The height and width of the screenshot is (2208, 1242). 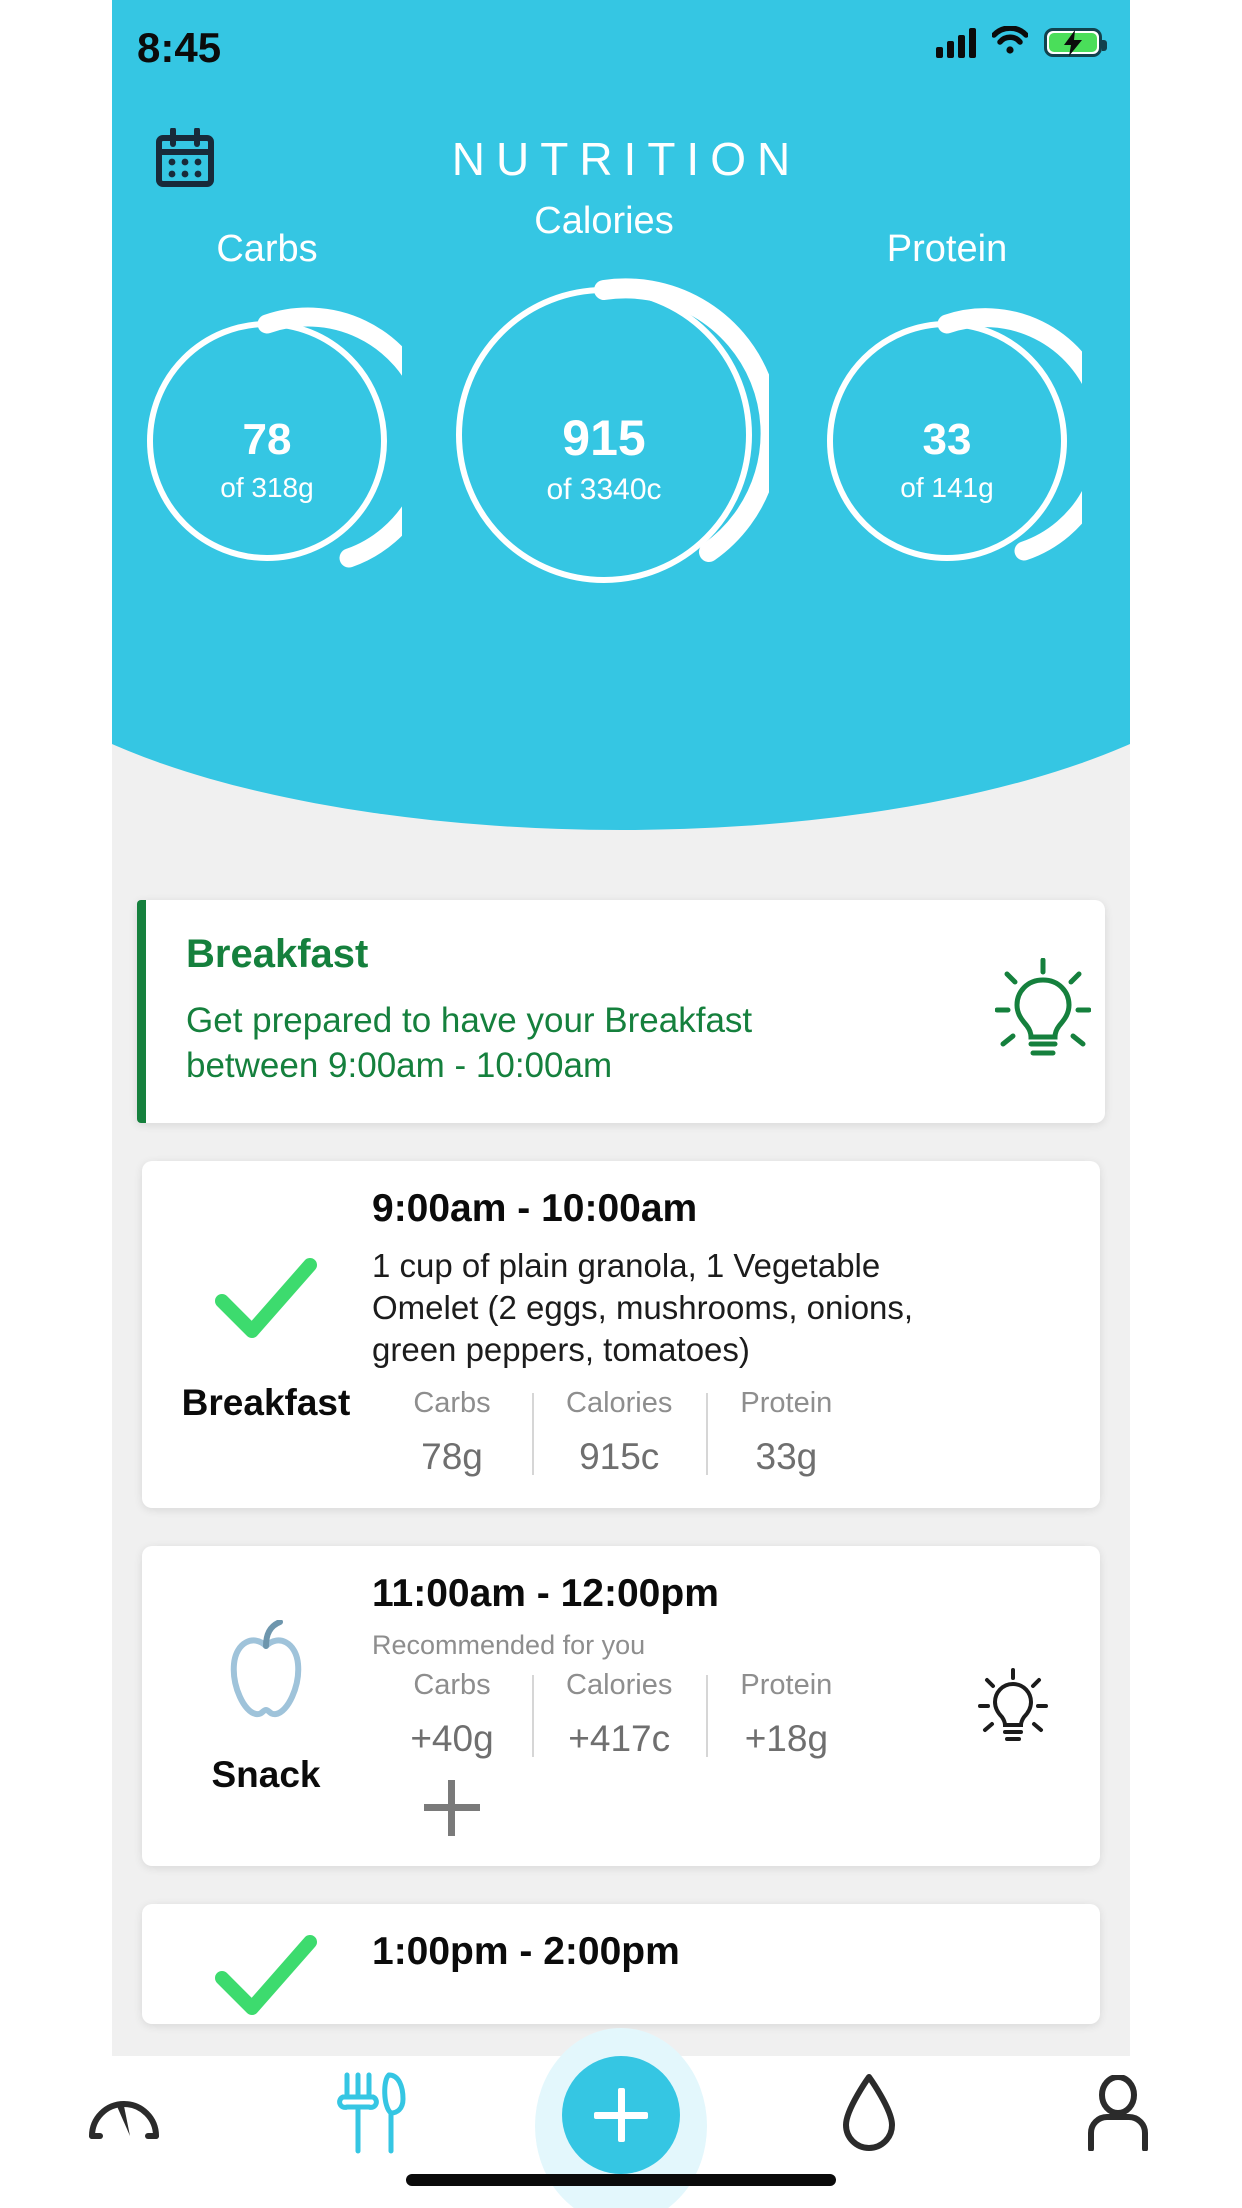 What do you see at coordinates (267, 487) in the screenshot?
I see `ring-carbs-goal: of 318g` at bounding box center [267, 487].